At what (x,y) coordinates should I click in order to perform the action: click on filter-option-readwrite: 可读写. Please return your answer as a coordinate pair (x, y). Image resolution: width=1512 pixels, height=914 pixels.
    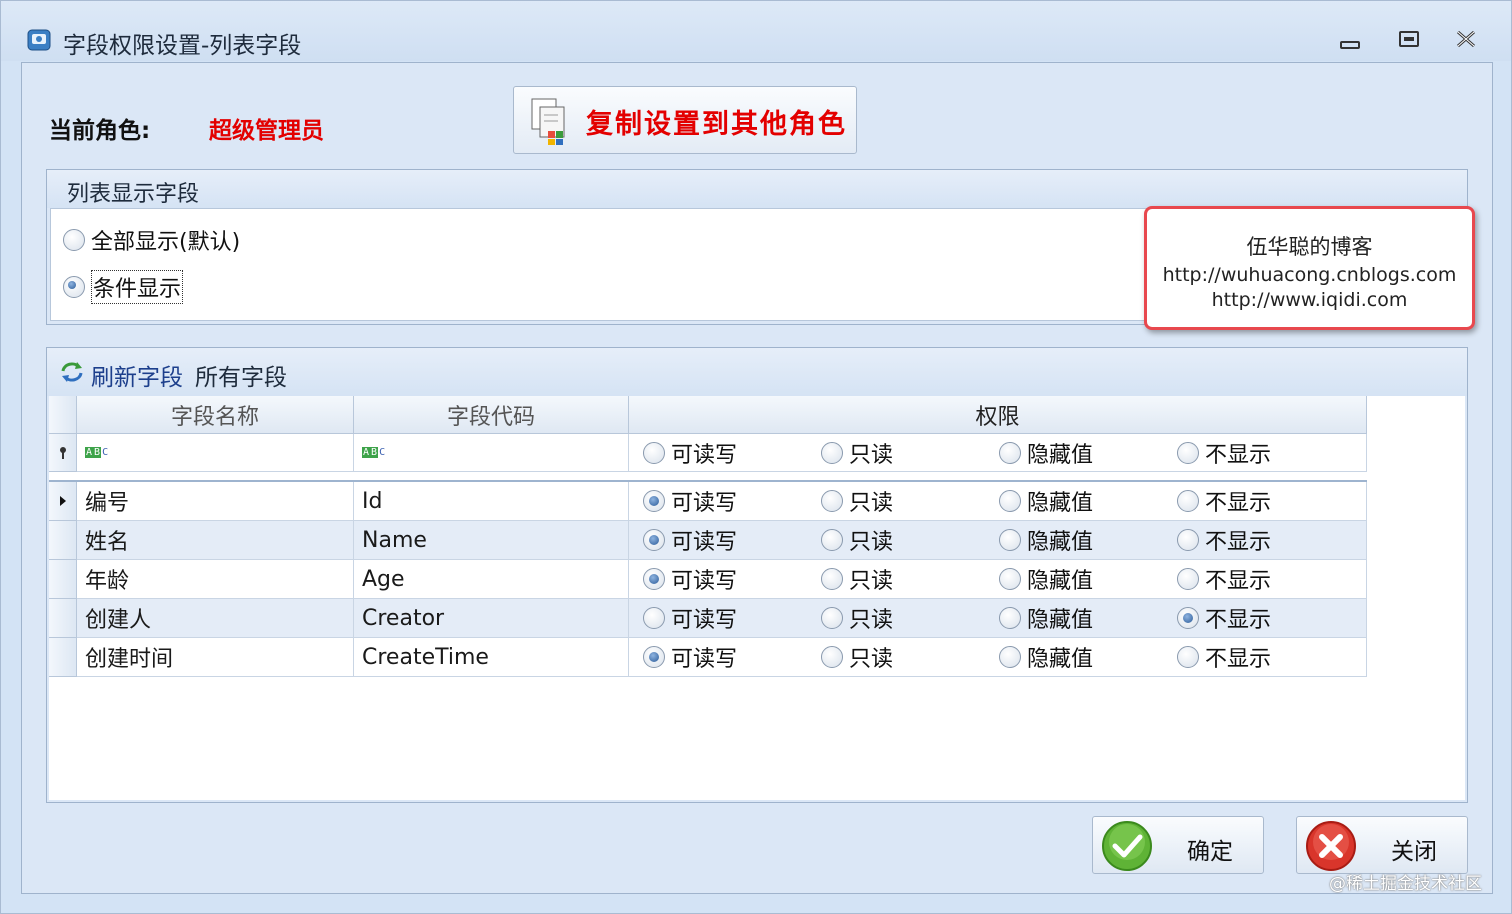
    Looking at the image, I should click on (690, 452).